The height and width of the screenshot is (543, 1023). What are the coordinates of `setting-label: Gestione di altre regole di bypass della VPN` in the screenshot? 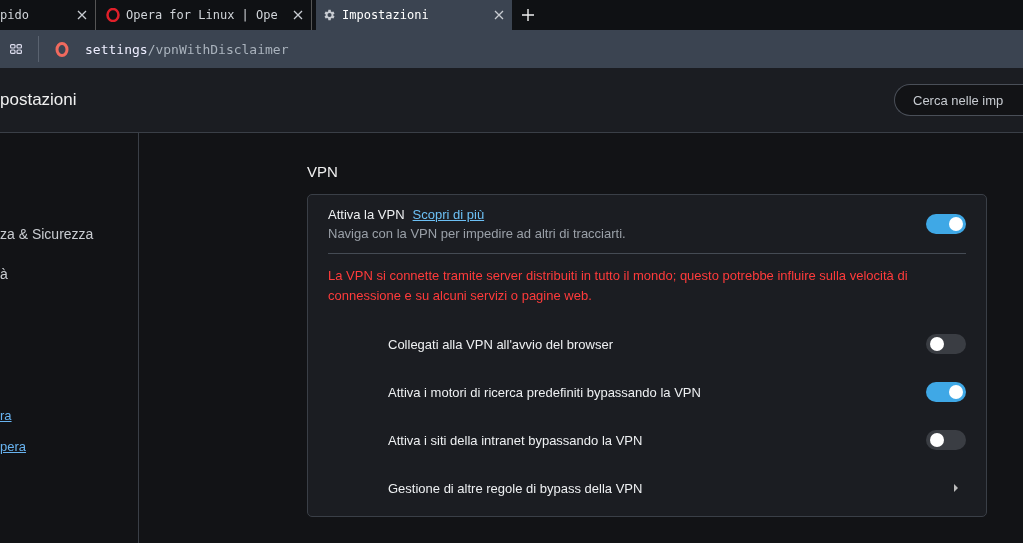 It's located at (515, 488).